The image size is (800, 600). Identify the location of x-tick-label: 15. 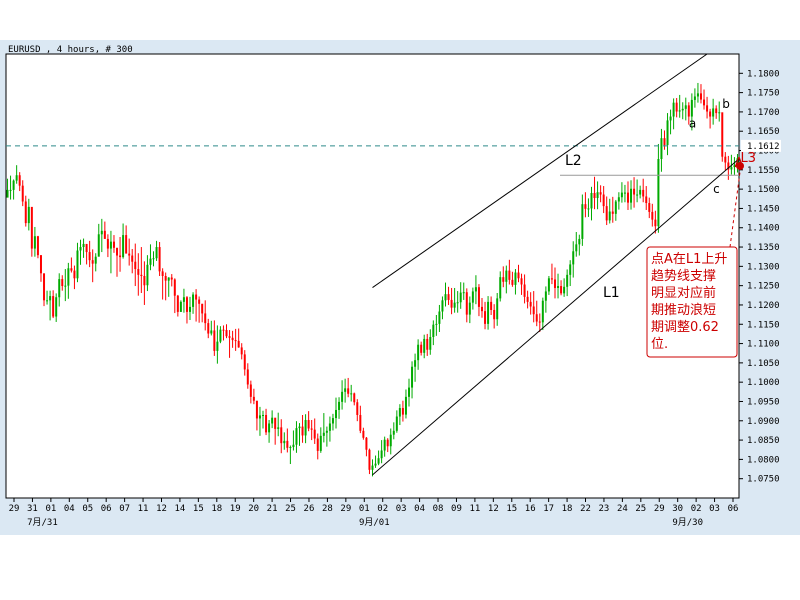
(511, 509).